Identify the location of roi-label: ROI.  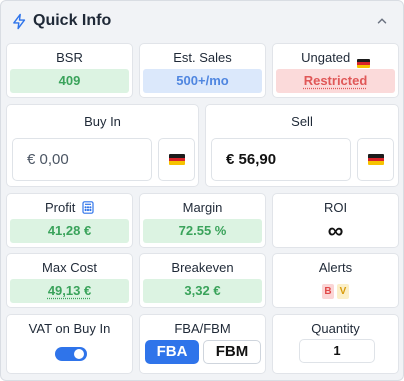
(335, 207).